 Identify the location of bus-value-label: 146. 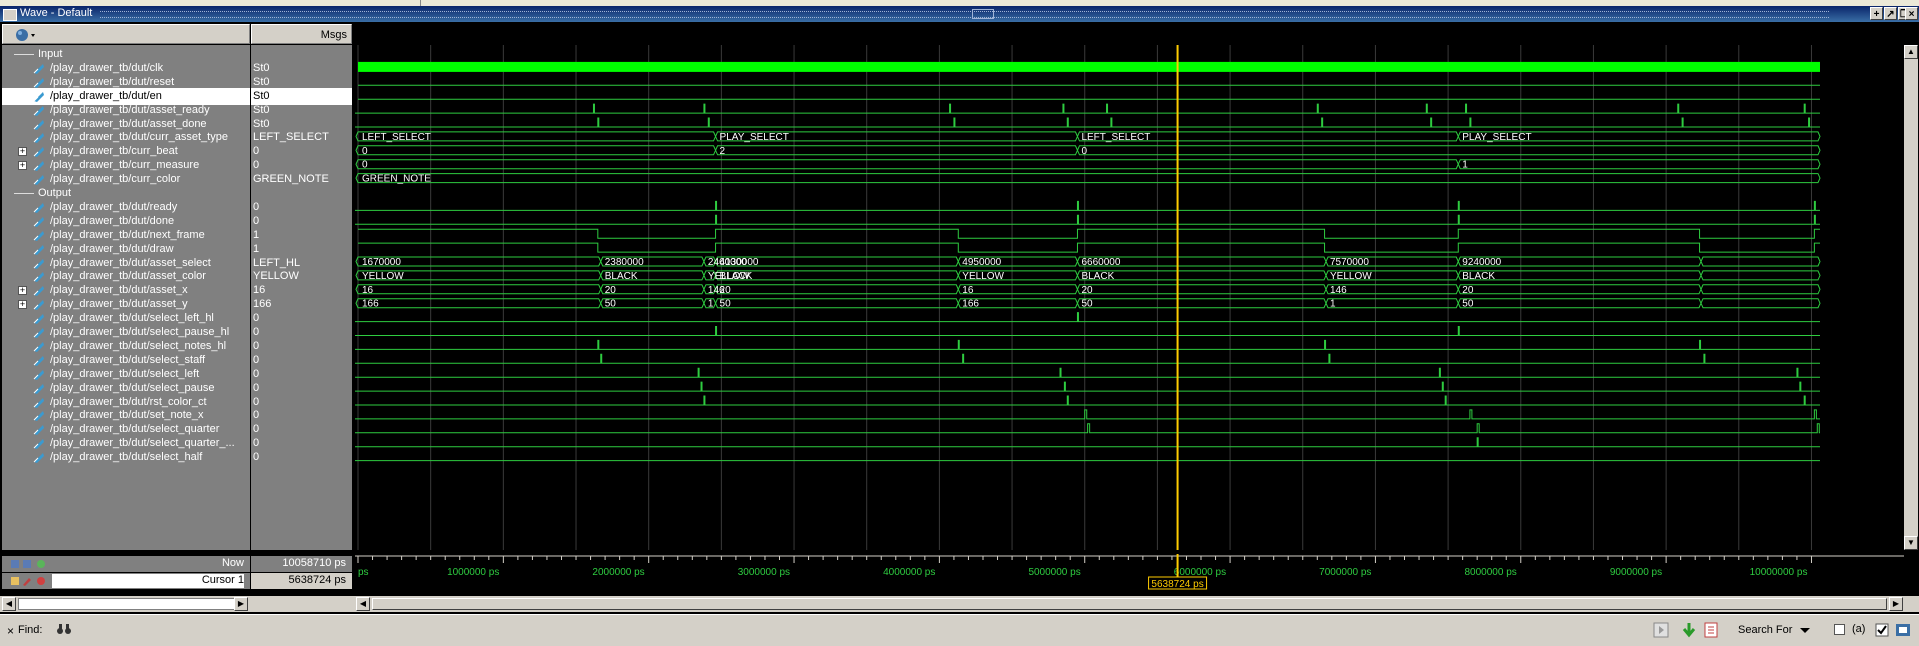
(1338, 290).